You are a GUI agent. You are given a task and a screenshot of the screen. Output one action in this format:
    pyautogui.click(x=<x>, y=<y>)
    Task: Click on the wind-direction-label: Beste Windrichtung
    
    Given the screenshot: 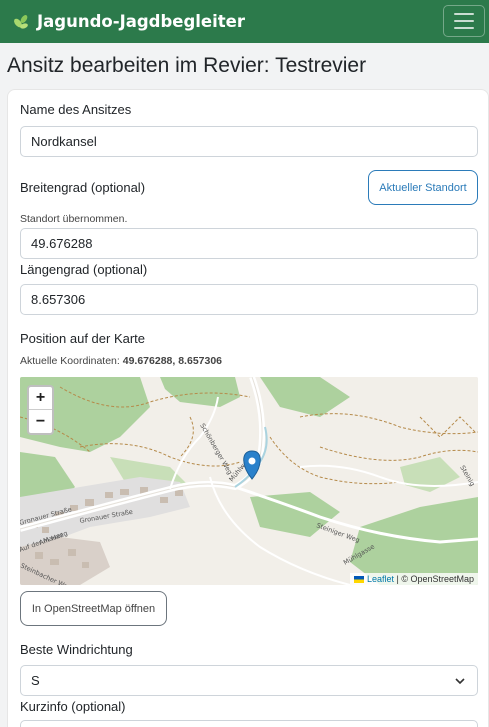 What is the action you would take?
    pyautogui.click(x=76, y=649)
    